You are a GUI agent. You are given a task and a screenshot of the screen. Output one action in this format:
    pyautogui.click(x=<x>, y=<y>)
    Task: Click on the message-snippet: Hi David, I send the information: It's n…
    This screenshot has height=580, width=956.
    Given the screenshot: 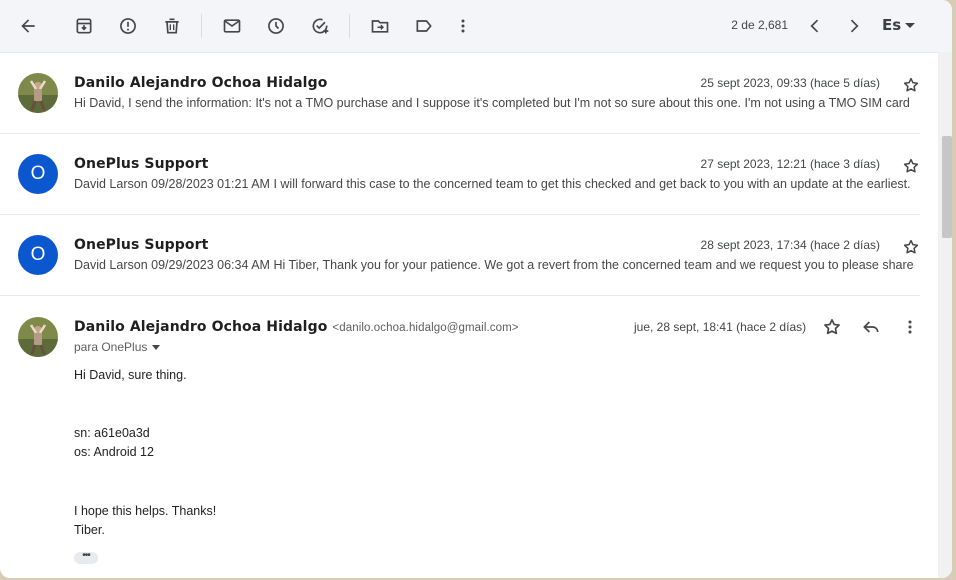 What is the action you would take?
    pyautogui.click(x=492, y=103)
    